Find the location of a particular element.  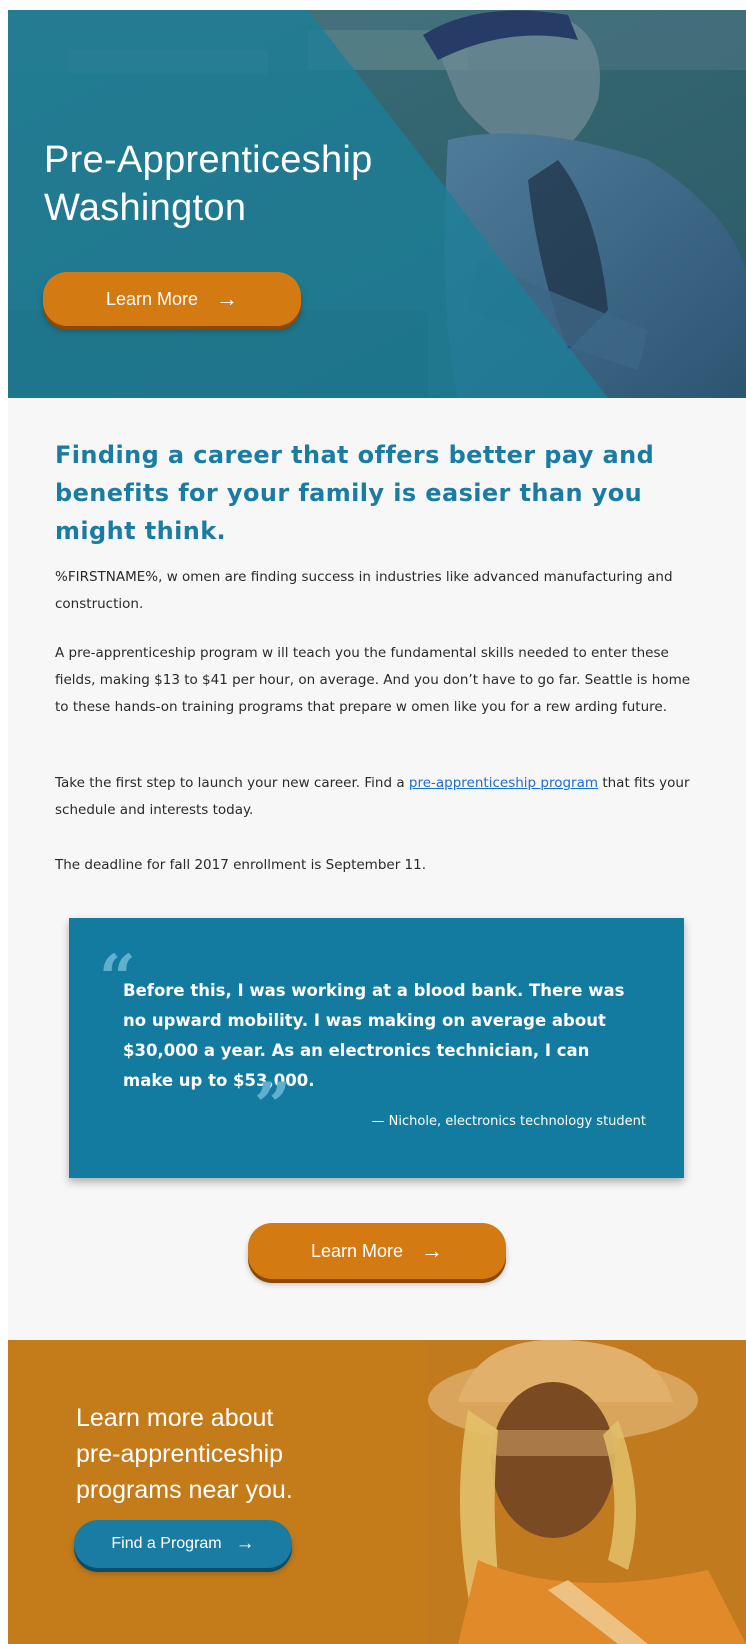

hero-learn-more-button: Learn More → is located at coordinates (172, 299).